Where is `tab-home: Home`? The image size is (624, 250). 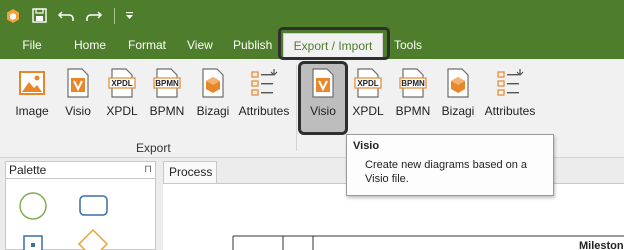 tab-home: Home is located at coordinates (90, 45).